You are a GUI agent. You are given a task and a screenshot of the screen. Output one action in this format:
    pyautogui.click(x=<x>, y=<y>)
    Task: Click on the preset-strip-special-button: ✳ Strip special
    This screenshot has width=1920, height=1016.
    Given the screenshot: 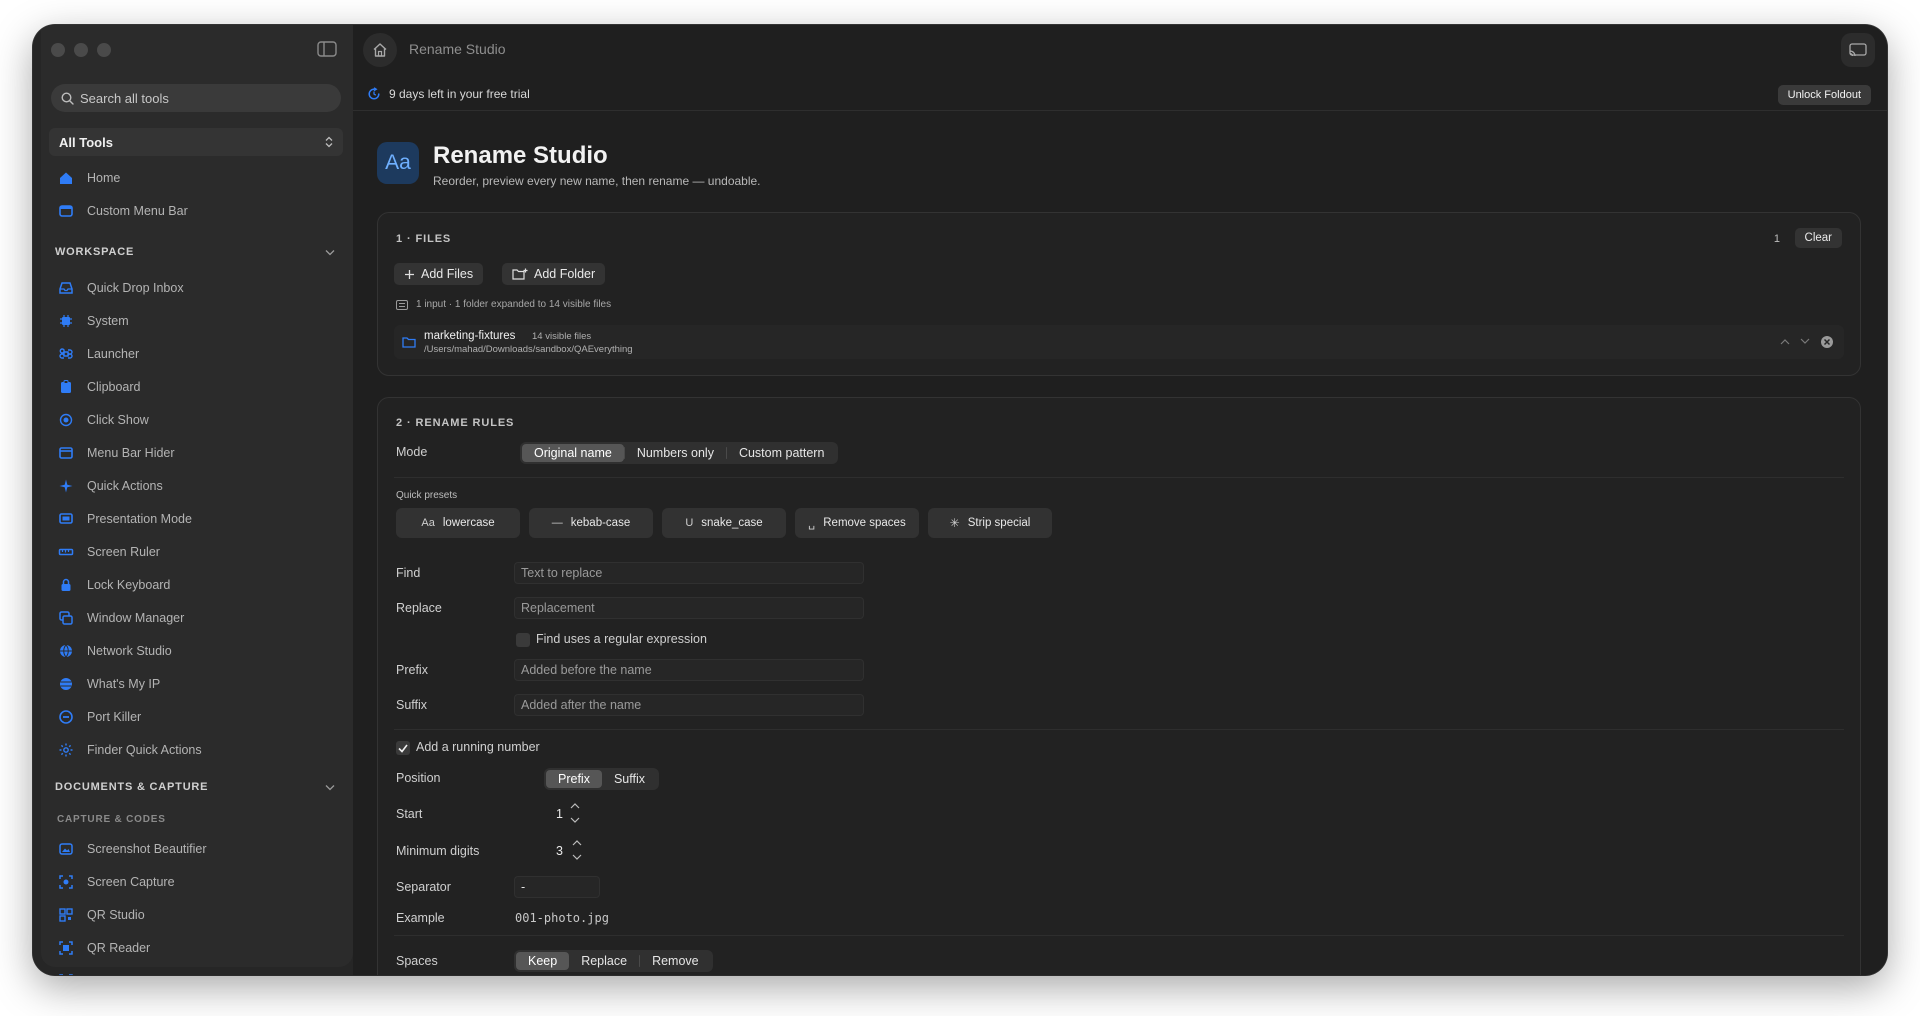 What is the action you would take?
    pyautogui.click(x=990, y=523)
    